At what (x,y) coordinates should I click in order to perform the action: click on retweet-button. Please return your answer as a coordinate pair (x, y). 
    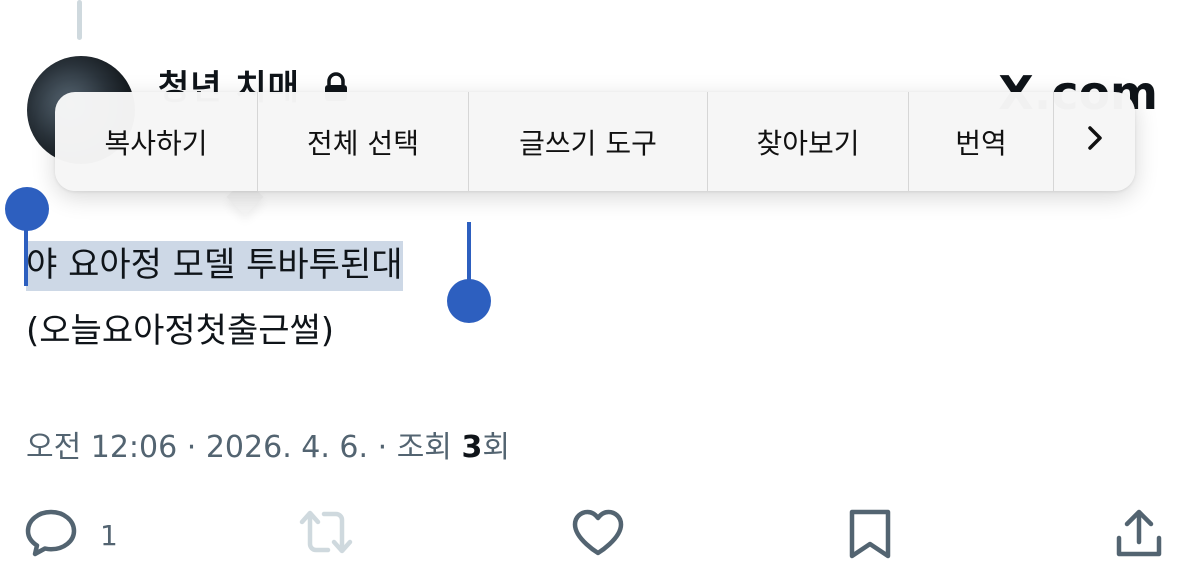
    Looking at the image, I should click on (326, 534).